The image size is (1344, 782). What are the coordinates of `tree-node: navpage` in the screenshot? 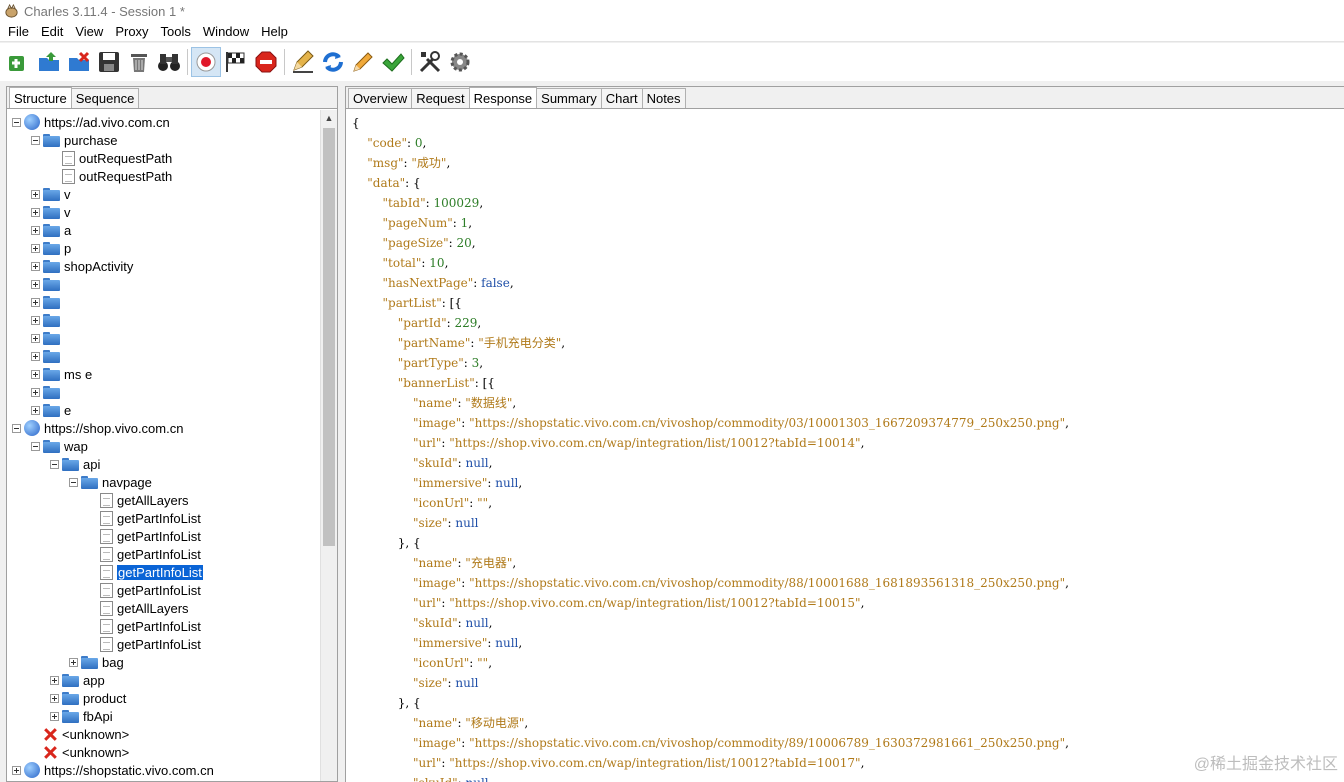 It's located at (110, 482).